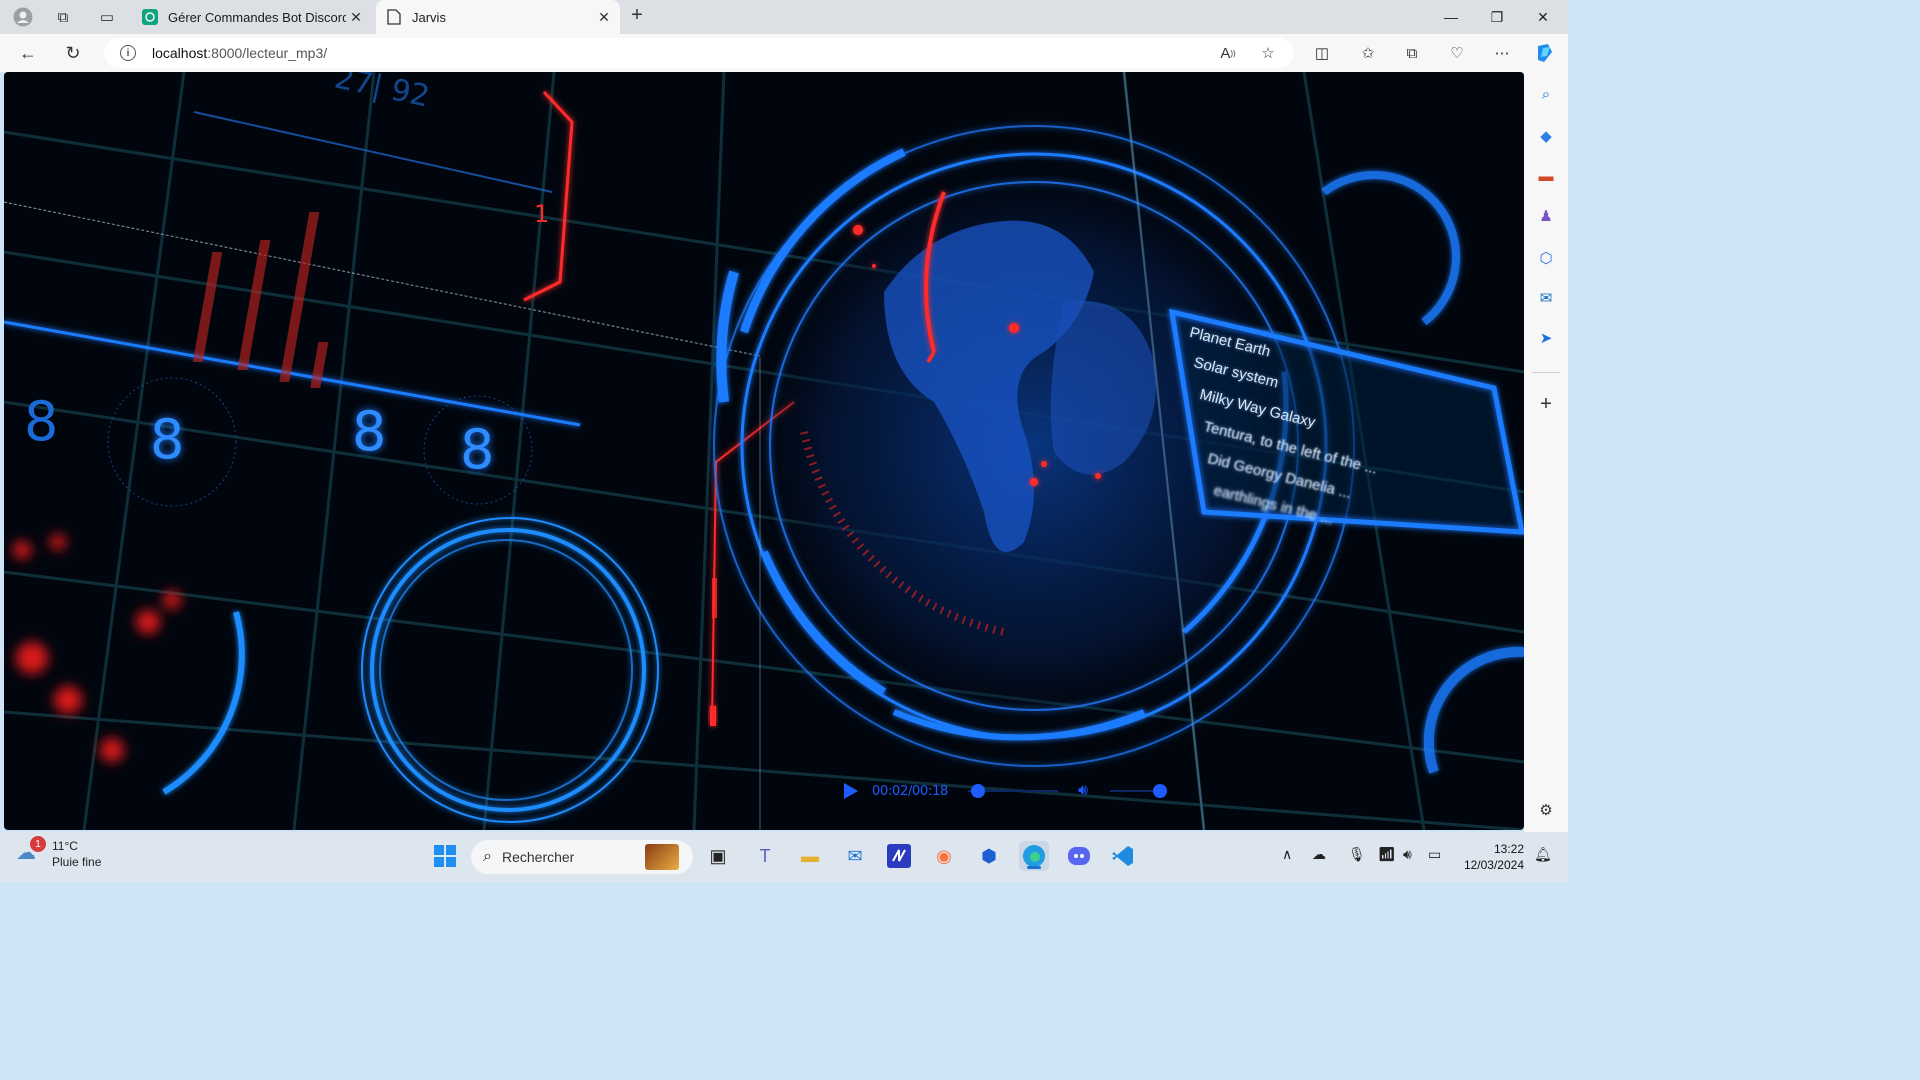  Describe the element at coordinates (498, 17) in the screenshot. I see `tab-jarvis: Jarvis ✕` at that location.